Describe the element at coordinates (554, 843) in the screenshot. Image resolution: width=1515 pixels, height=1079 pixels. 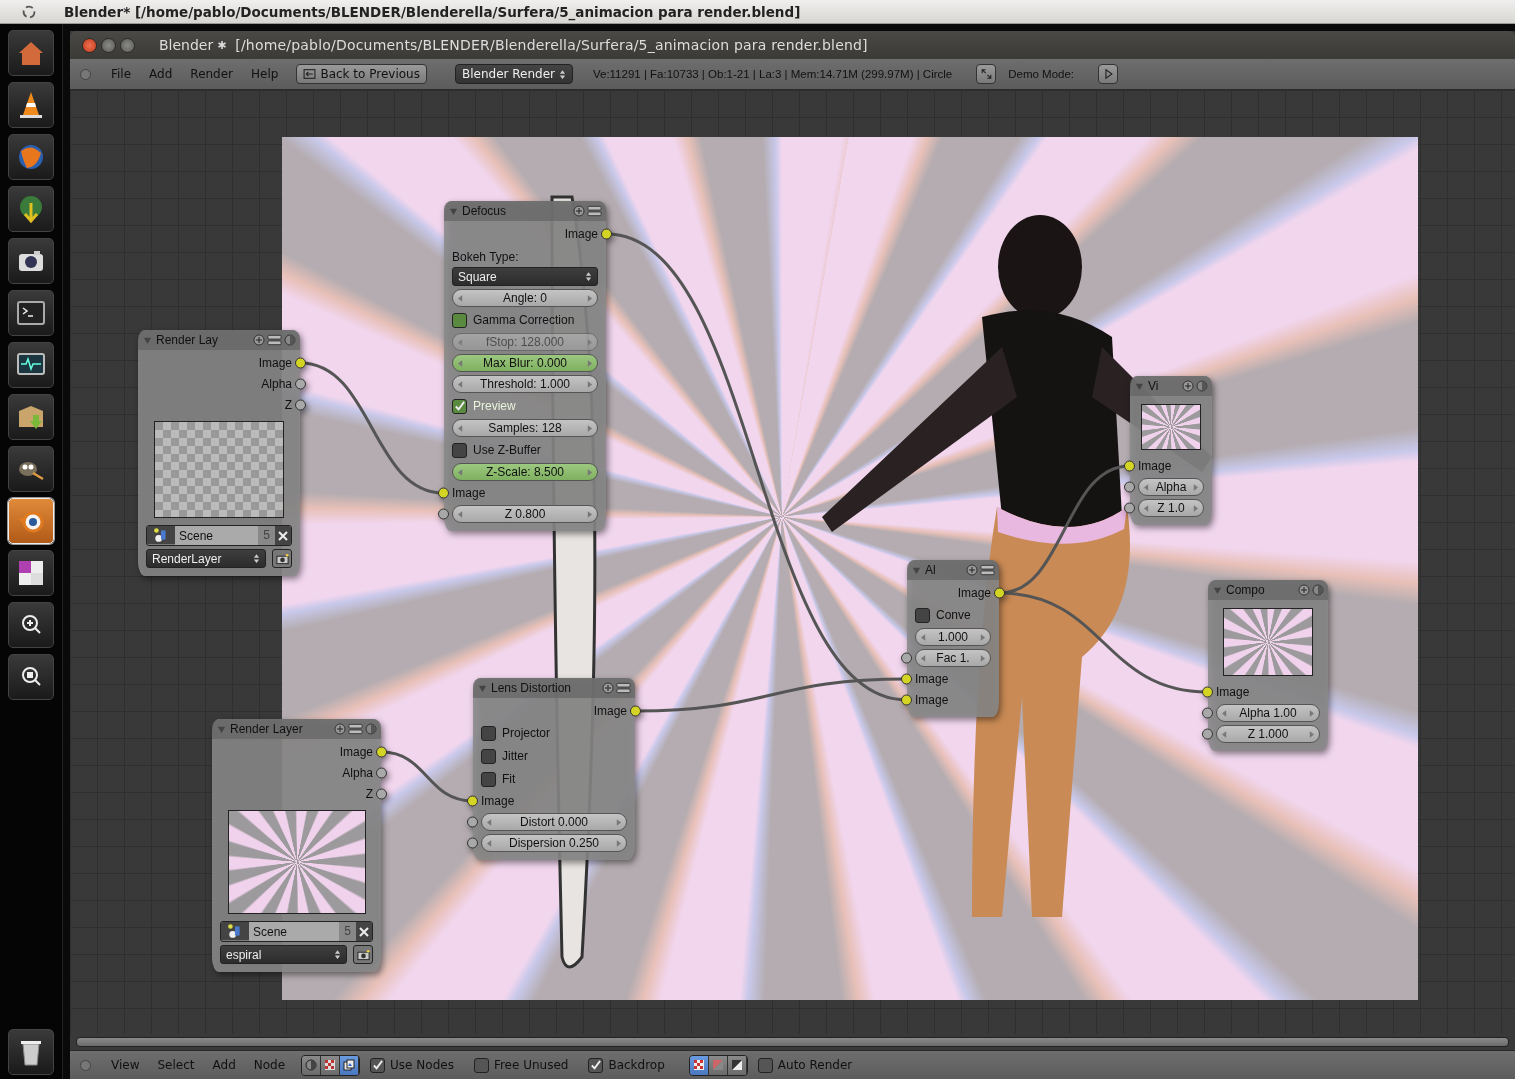
I see `number-field: Dispersion 0.250` at that location.